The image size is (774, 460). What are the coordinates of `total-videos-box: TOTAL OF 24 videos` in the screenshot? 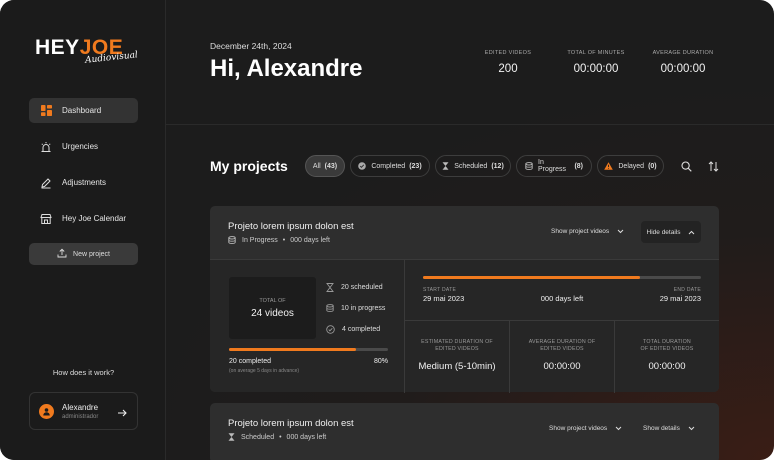 It's located at (272, 308).